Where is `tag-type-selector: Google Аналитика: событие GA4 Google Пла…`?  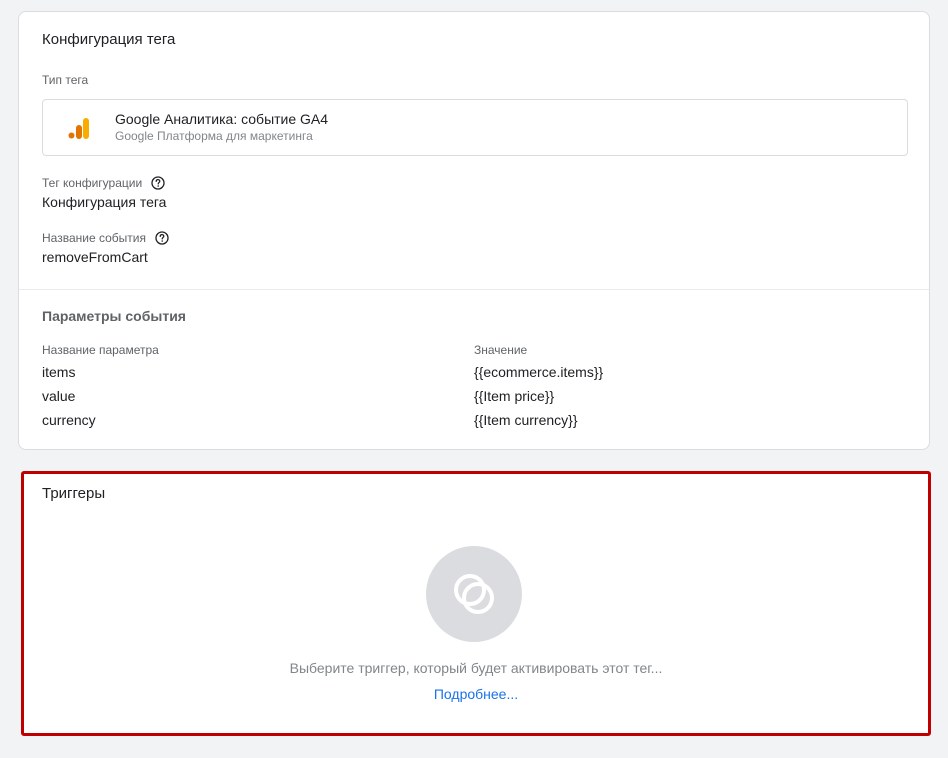
tag-type-selector: Google Аналитика: событие GA4 Google Пла… is located at coordinates (475, 127).